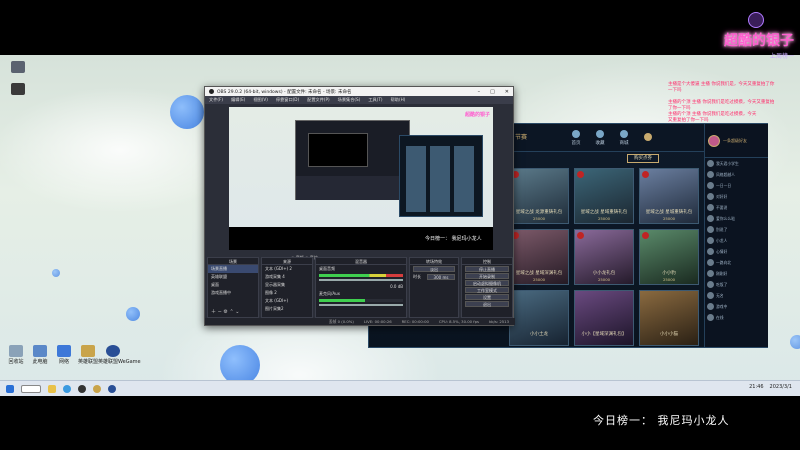 Image resolution: width=800 pixels, height=450 pixels. I want to click on chat-message: 主播的个顶 主播 你说我们是吃过摸摸，今天又重复拍了你一下吗, so click(721, 105).